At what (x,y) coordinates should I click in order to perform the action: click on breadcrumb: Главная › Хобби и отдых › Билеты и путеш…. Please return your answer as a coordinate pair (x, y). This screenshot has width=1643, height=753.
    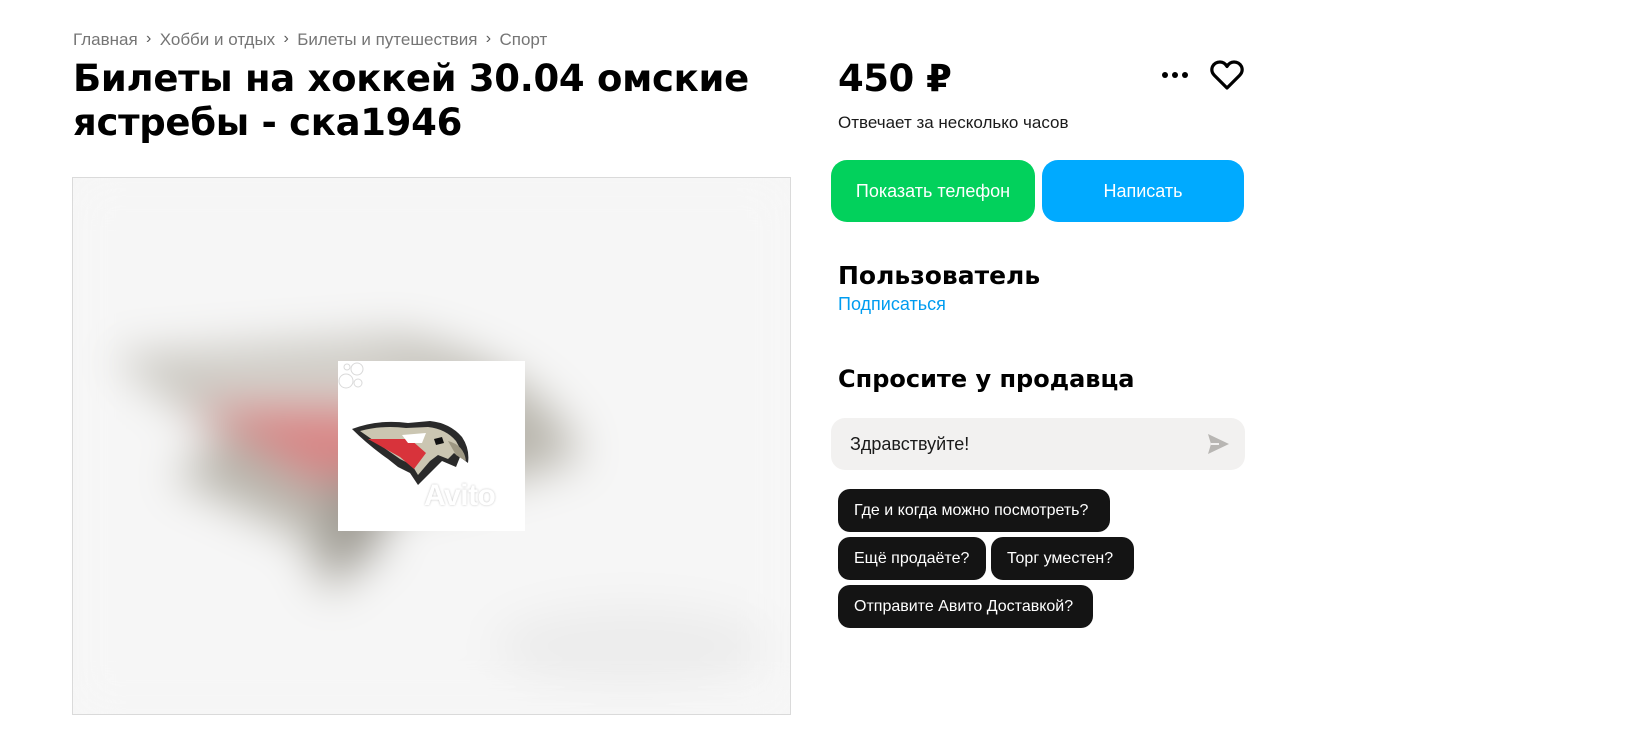
    Looking at the image, I should click on (310, 40).